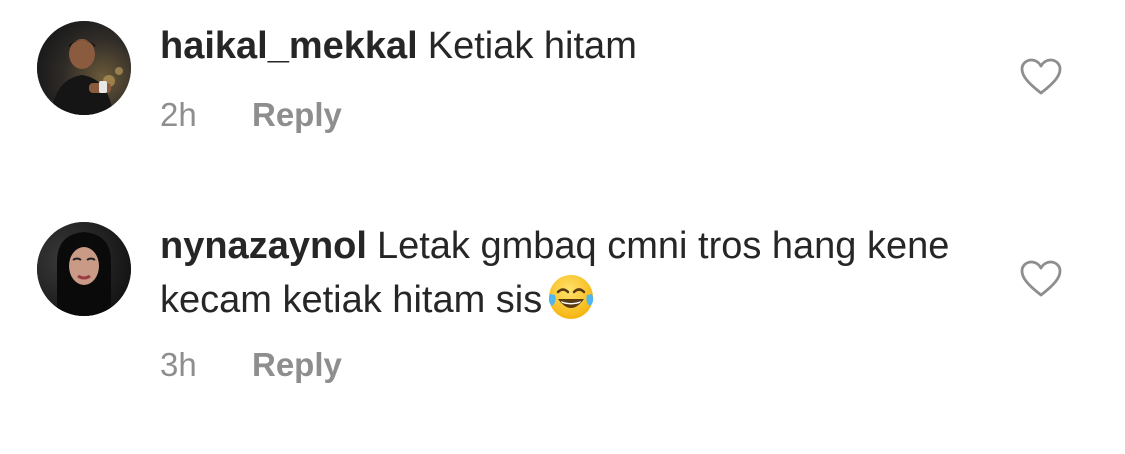  Describe the element at coordinates (532, 46) in the screenshot. I see `comment-text: Ketiak hitam` at that location.